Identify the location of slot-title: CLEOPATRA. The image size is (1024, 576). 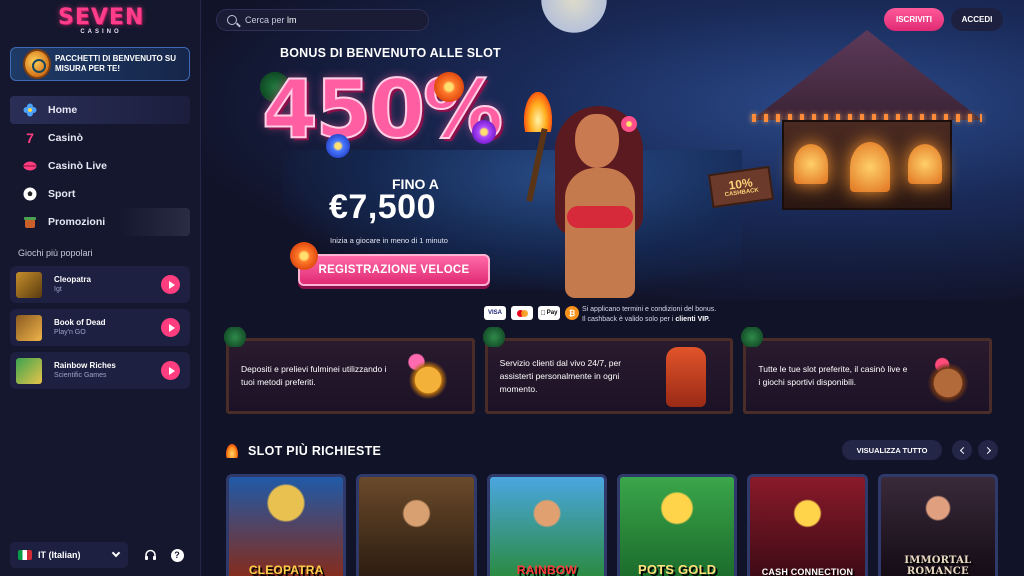
(286, 569).